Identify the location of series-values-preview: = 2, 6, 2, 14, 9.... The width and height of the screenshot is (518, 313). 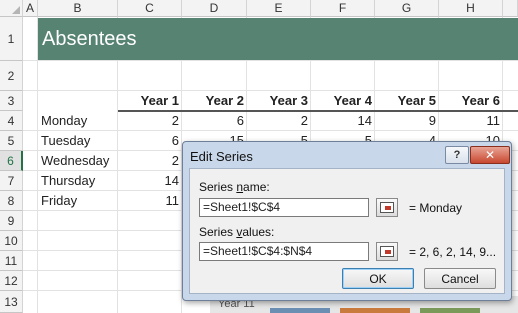
(453, 252).